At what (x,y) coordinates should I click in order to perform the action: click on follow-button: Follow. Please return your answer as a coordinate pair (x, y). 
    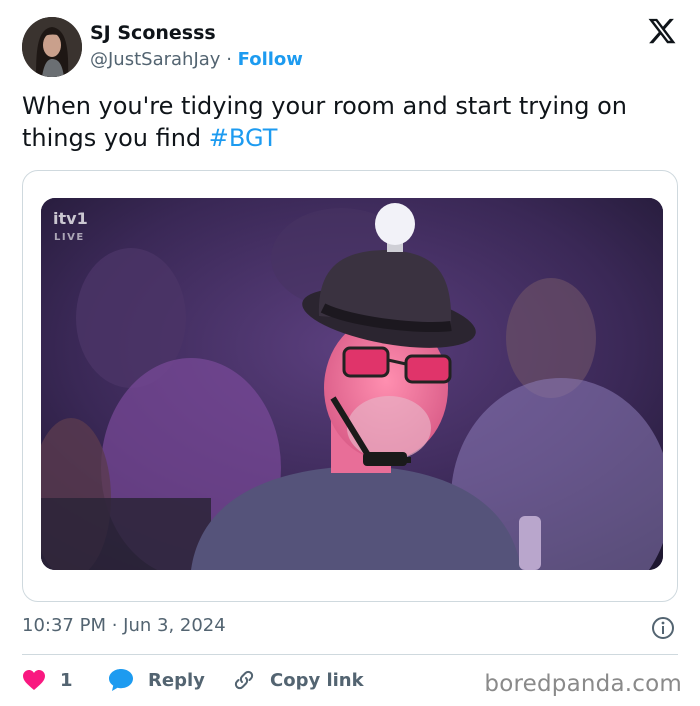
    Looking at the image, I should click on (270, 59).